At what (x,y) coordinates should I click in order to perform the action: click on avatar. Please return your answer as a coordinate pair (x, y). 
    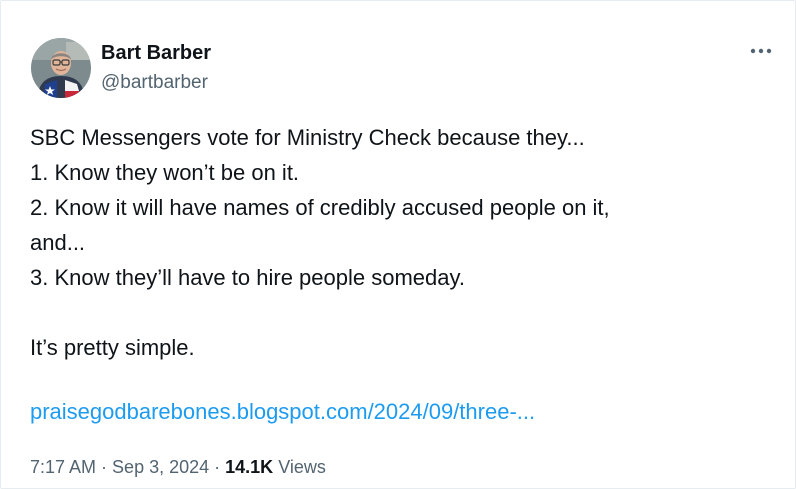
    Looking at the image, I should click on (61, 68).